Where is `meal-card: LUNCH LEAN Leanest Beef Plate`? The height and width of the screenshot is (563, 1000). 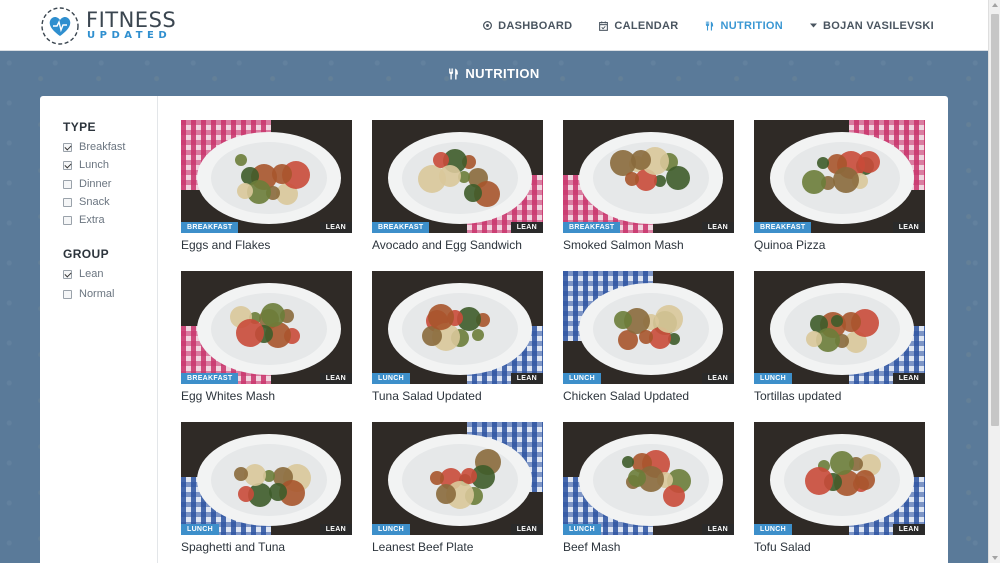
meal-card: LUNCH LEAN Leanest Beef Plate is located at coordinates (457, 488).